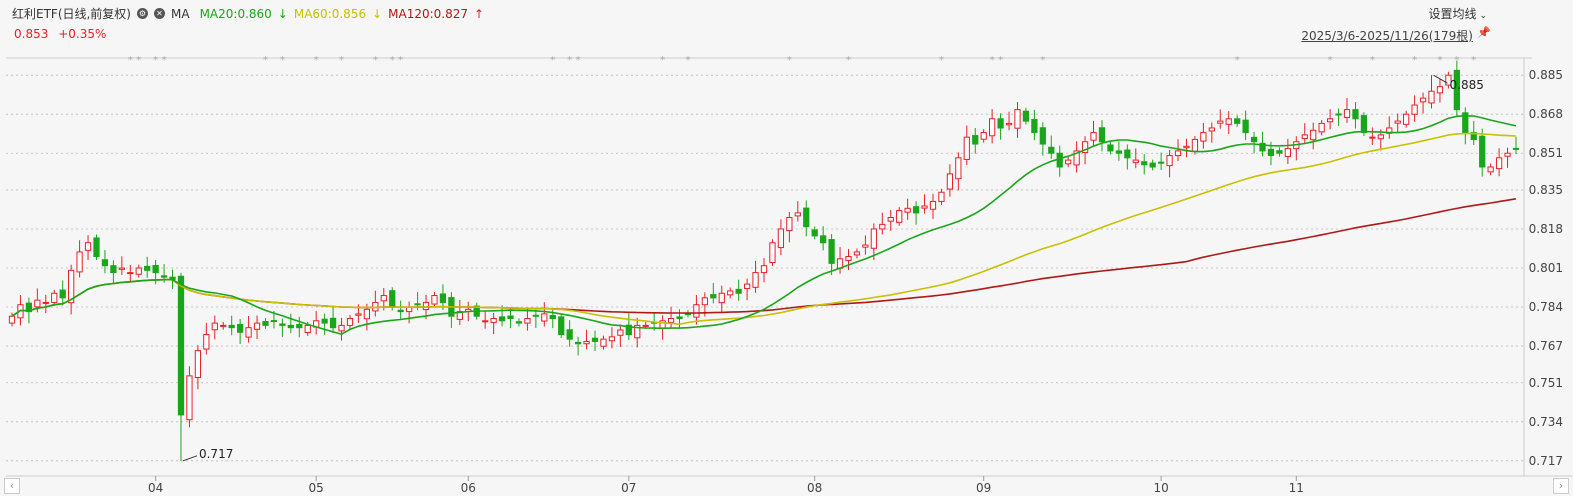  What do you see at coordinates (1467, 85) in the screenshot?
I see `high-label: 0.885` at bounding box center [1467, 85].